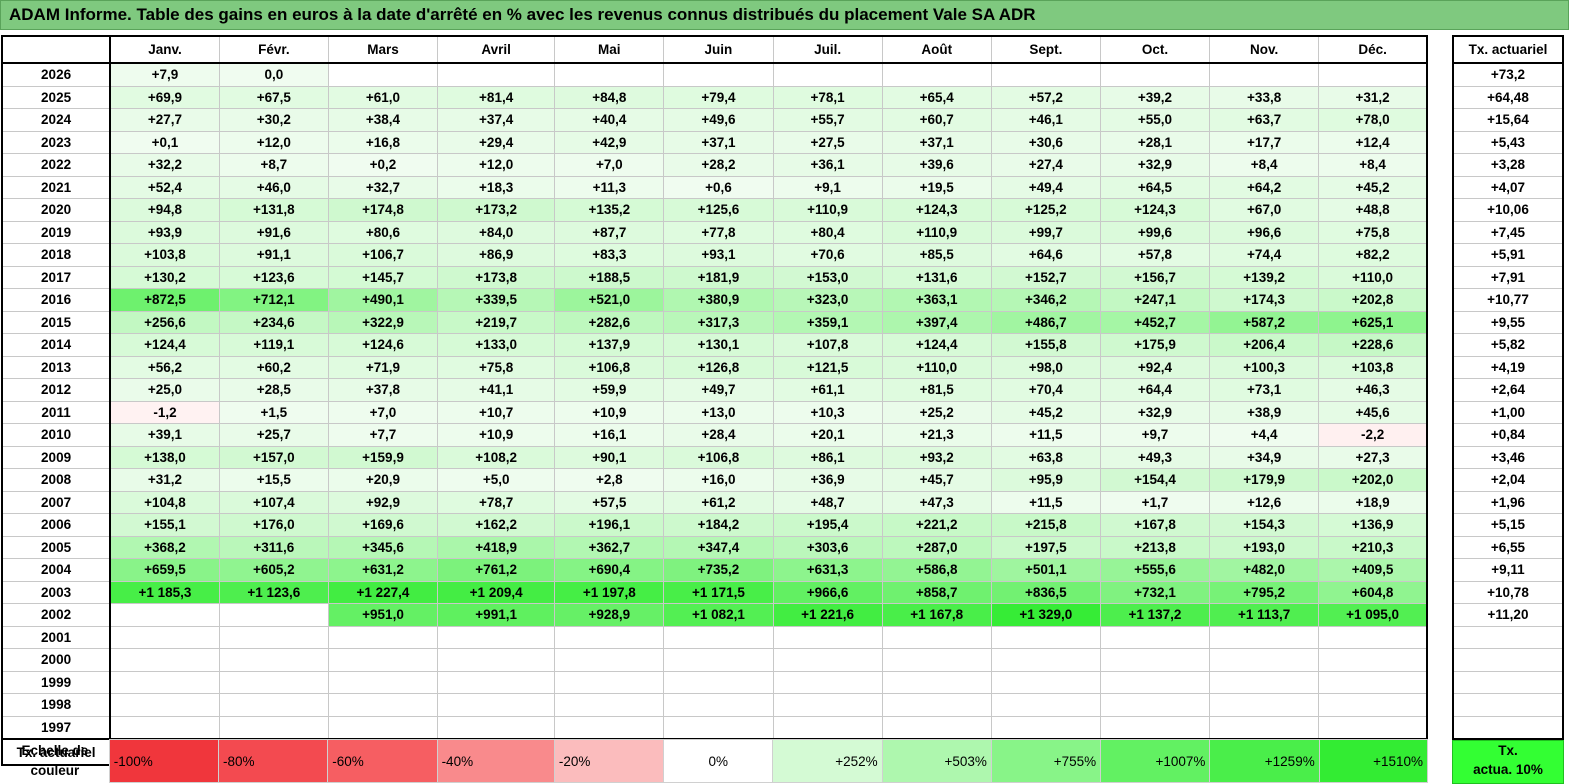  I want to click on table-row: 2001, so click(714, 637).